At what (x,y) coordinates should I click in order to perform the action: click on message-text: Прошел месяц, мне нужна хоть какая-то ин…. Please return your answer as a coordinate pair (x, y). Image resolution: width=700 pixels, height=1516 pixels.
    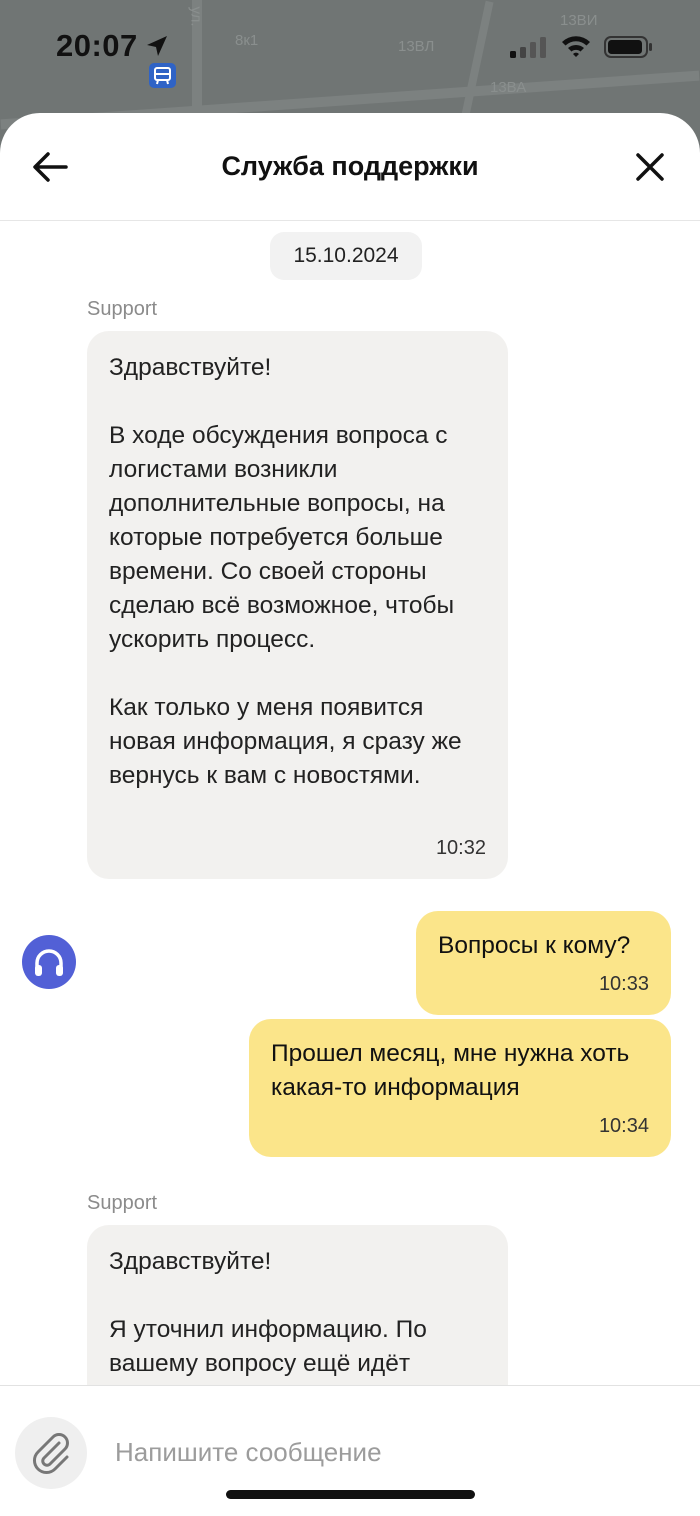
    Looking at the image, I should click on (454, 1070).